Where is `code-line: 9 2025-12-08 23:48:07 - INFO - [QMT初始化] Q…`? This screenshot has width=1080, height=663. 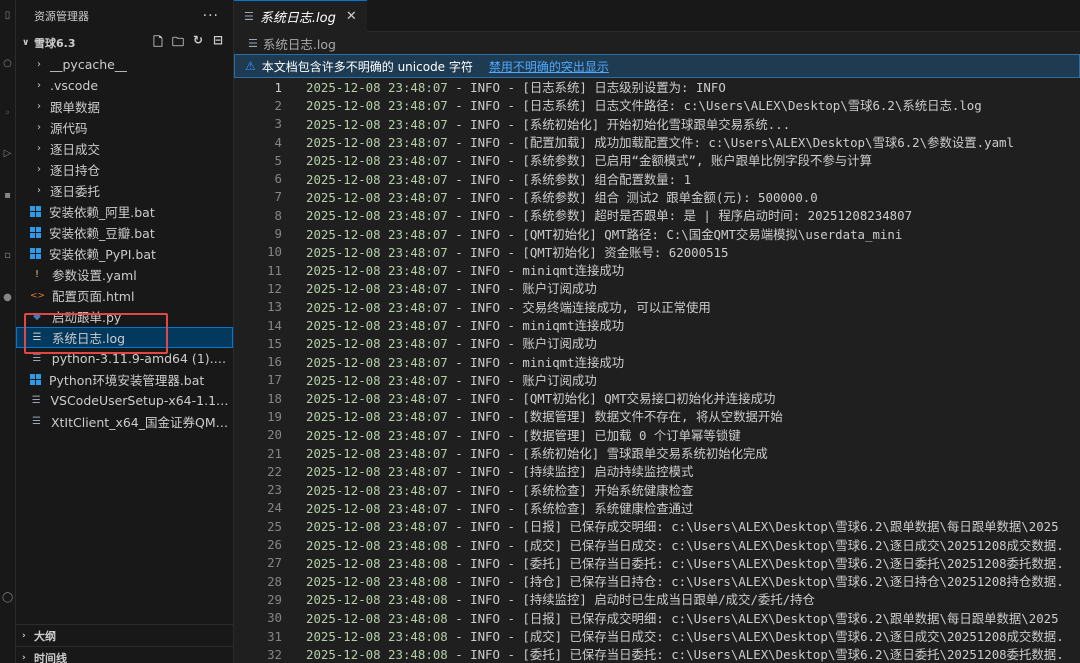
code-line: 9 2025-12-08 23:48:07 - INFO - [QMT初始化] Q… is located at coordinates (657, 233).